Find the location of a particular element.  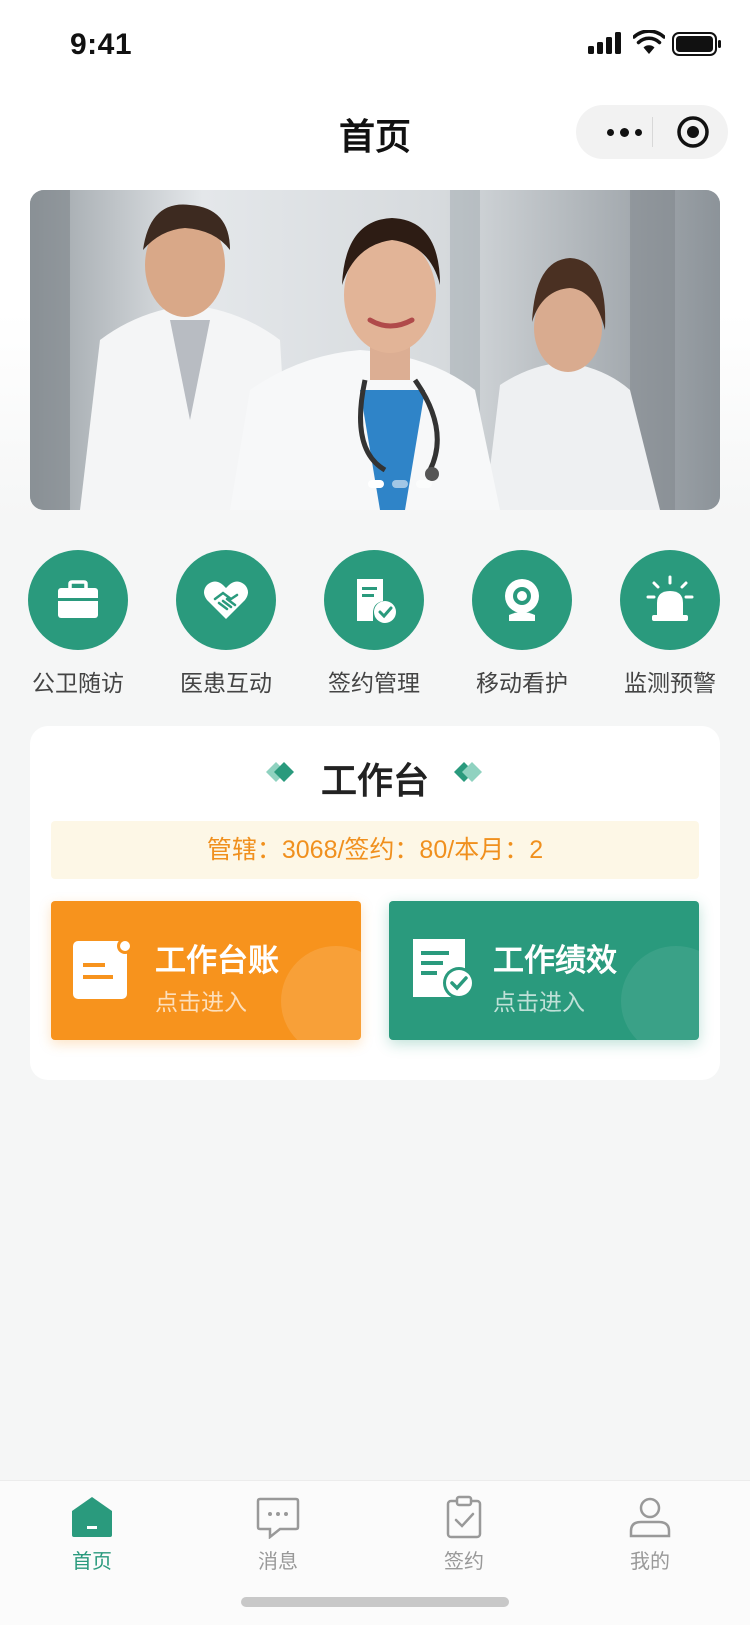

tab-home: 首页 is located at coordinates (92, 1534).